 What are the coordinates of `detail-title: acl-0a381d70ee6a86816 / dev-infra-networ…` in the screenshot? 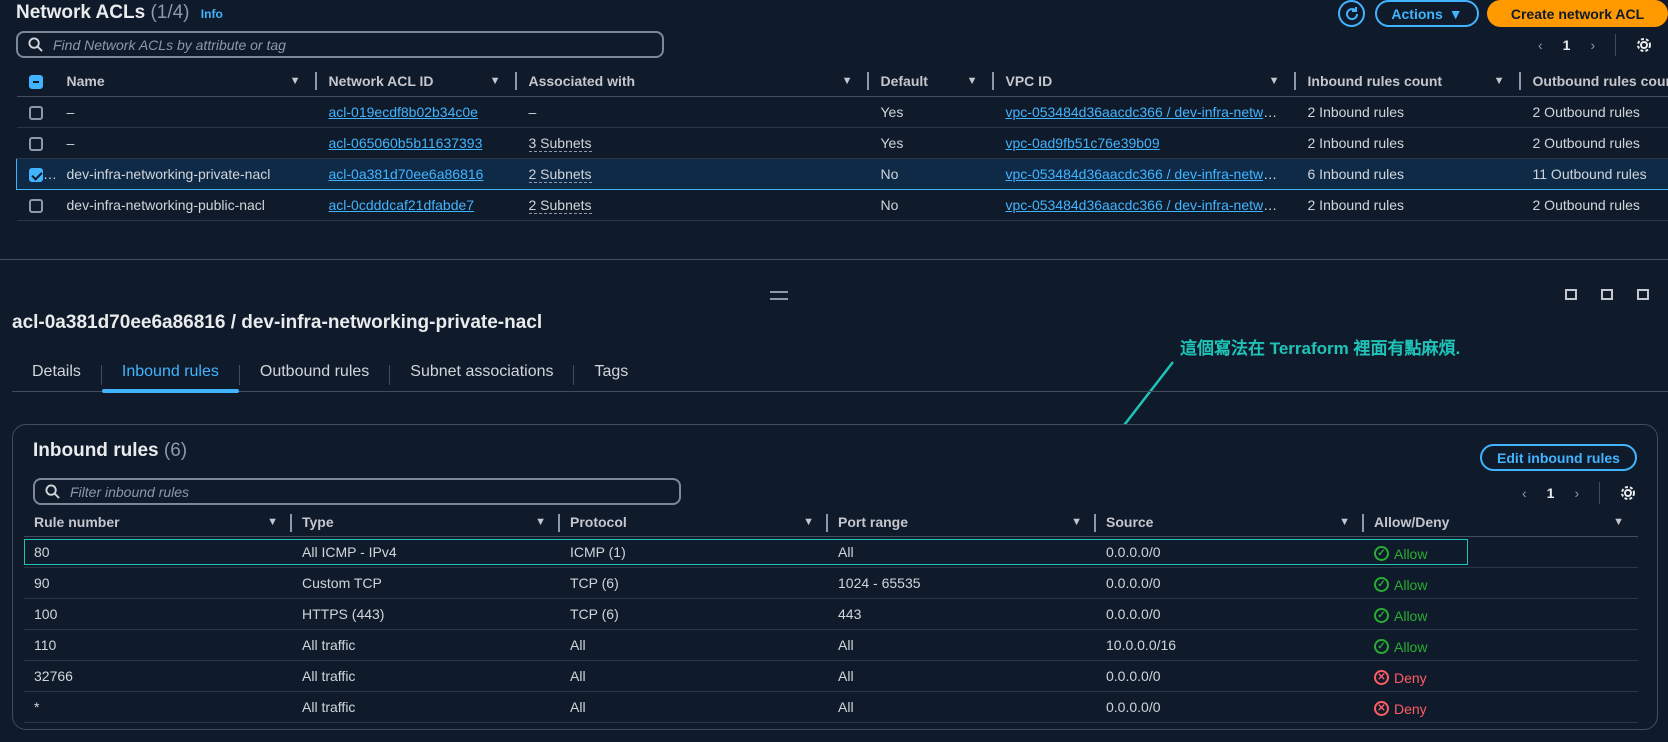 It's located at (277, 322).